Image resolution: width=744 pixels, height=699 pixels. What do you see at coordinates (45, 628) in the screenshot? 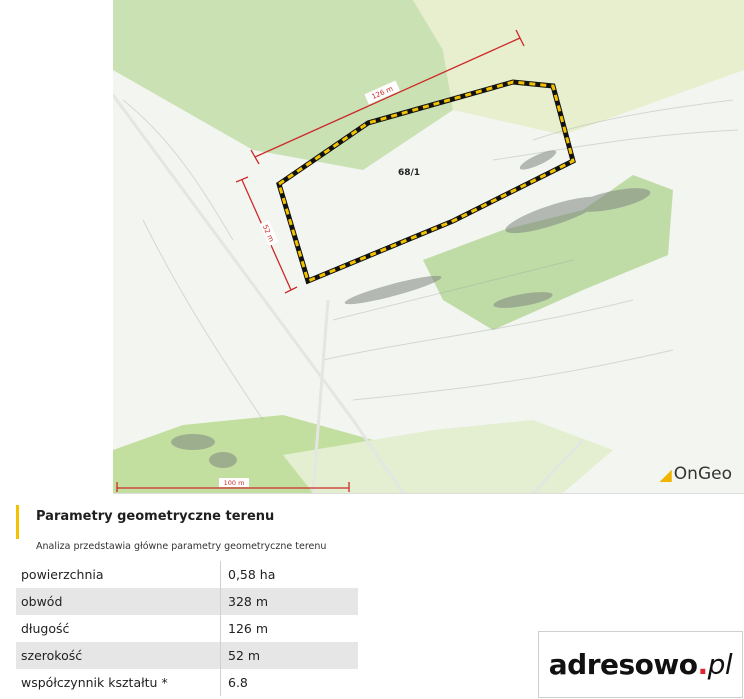
I see `param-label: długość` at bounding box center [45, 628].